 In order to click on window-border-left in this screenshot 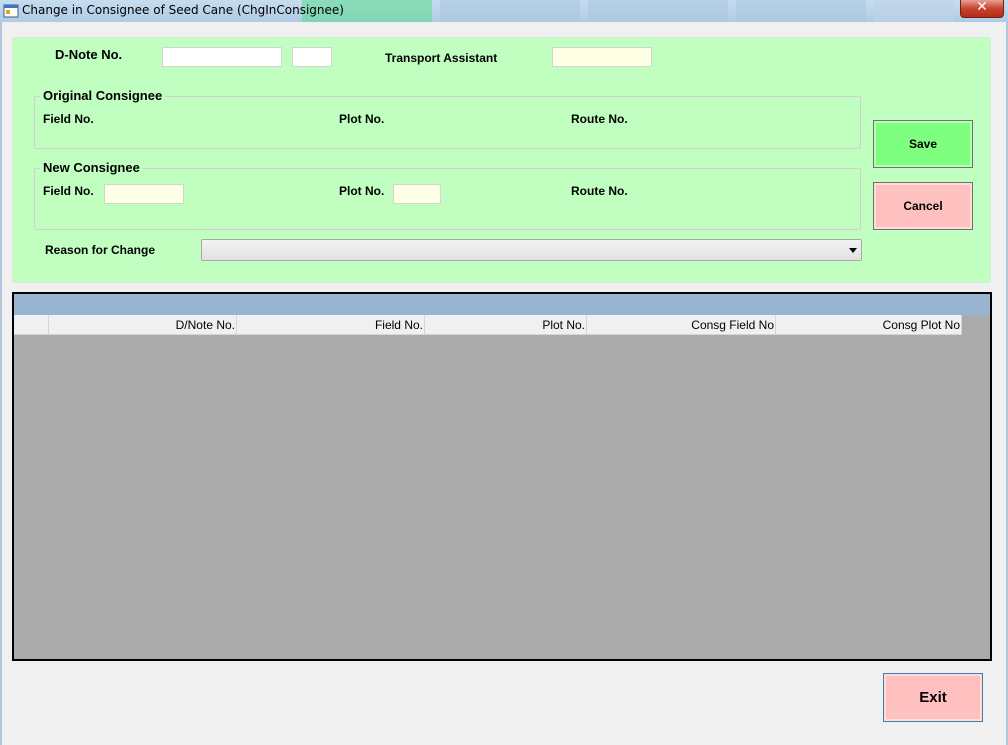, I will do `click(1, 383)`.